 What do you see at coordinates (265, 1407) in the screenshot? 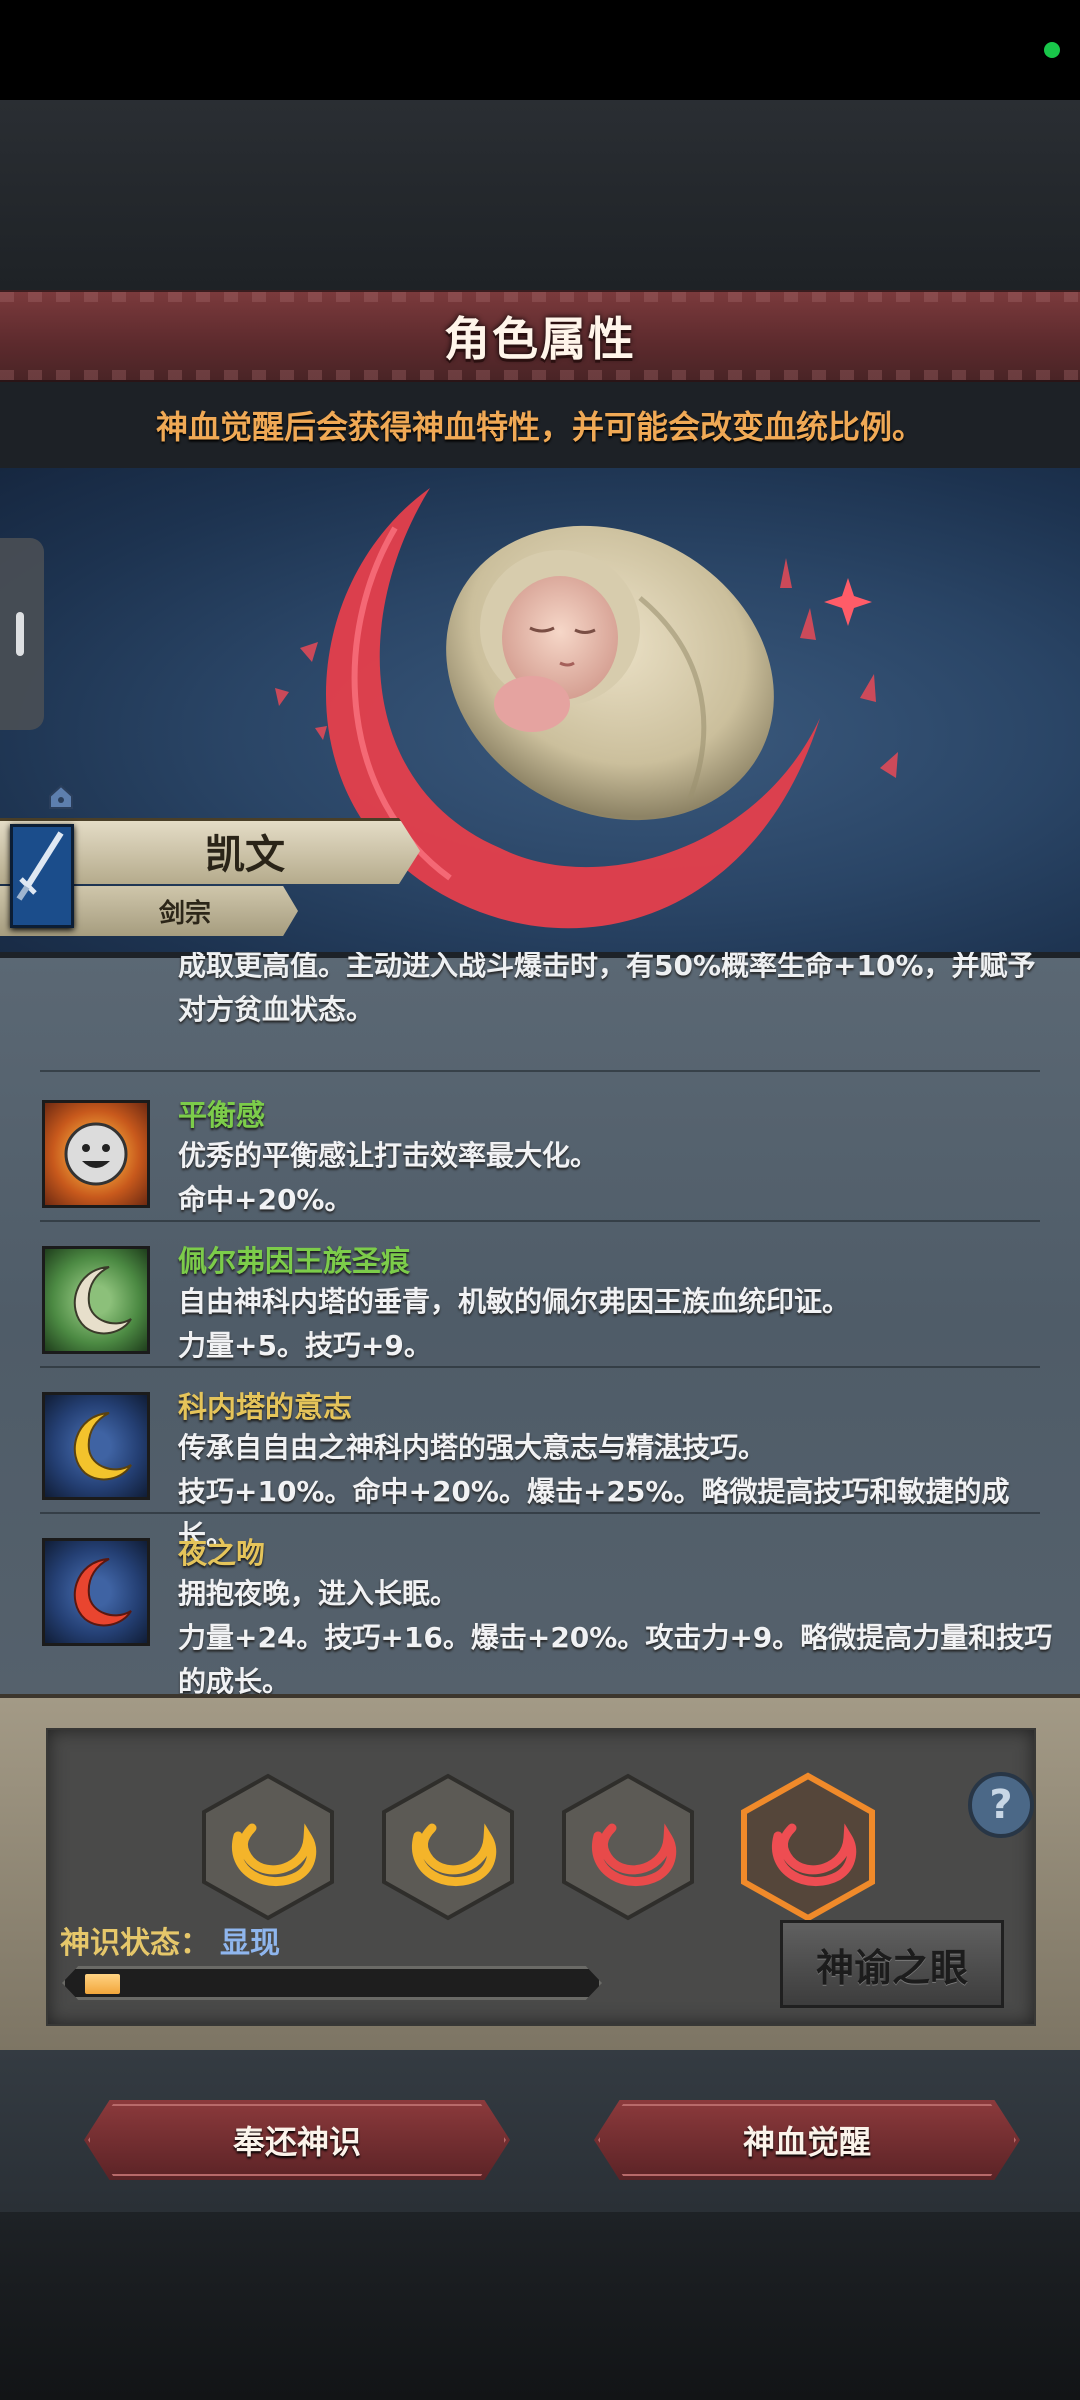
I see `trait-name: 科内塔的意志` at bounding box center [265, 1407].